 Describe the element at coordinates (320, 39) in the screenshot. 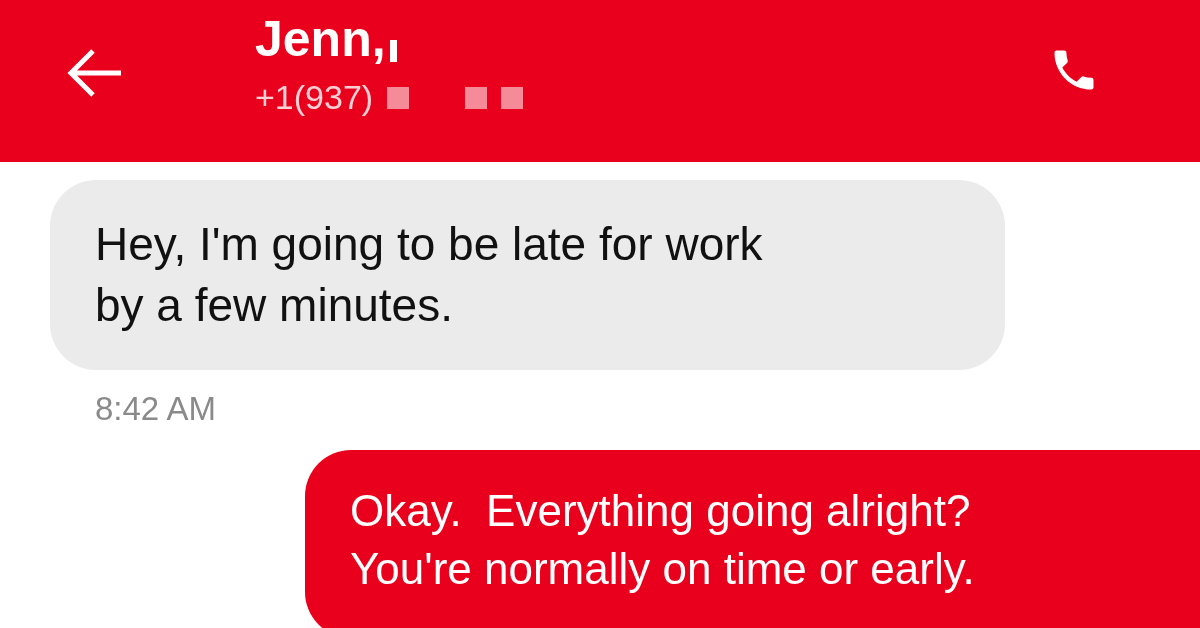

I see `contact-name: Jenn,` at that location.